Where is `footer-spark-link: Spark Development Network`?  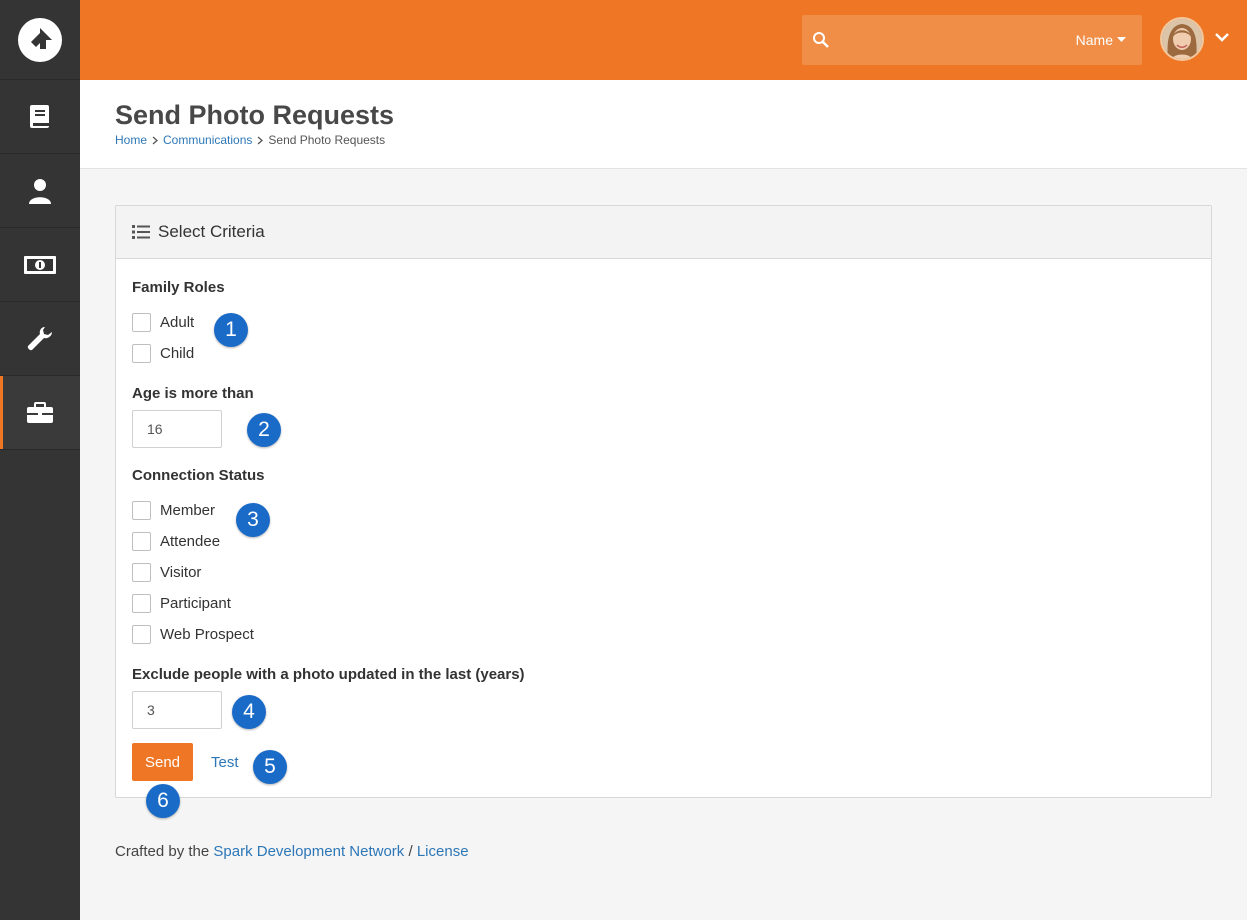 footer-spark-link: Spark Development Network is located at coordinates (308, 851).